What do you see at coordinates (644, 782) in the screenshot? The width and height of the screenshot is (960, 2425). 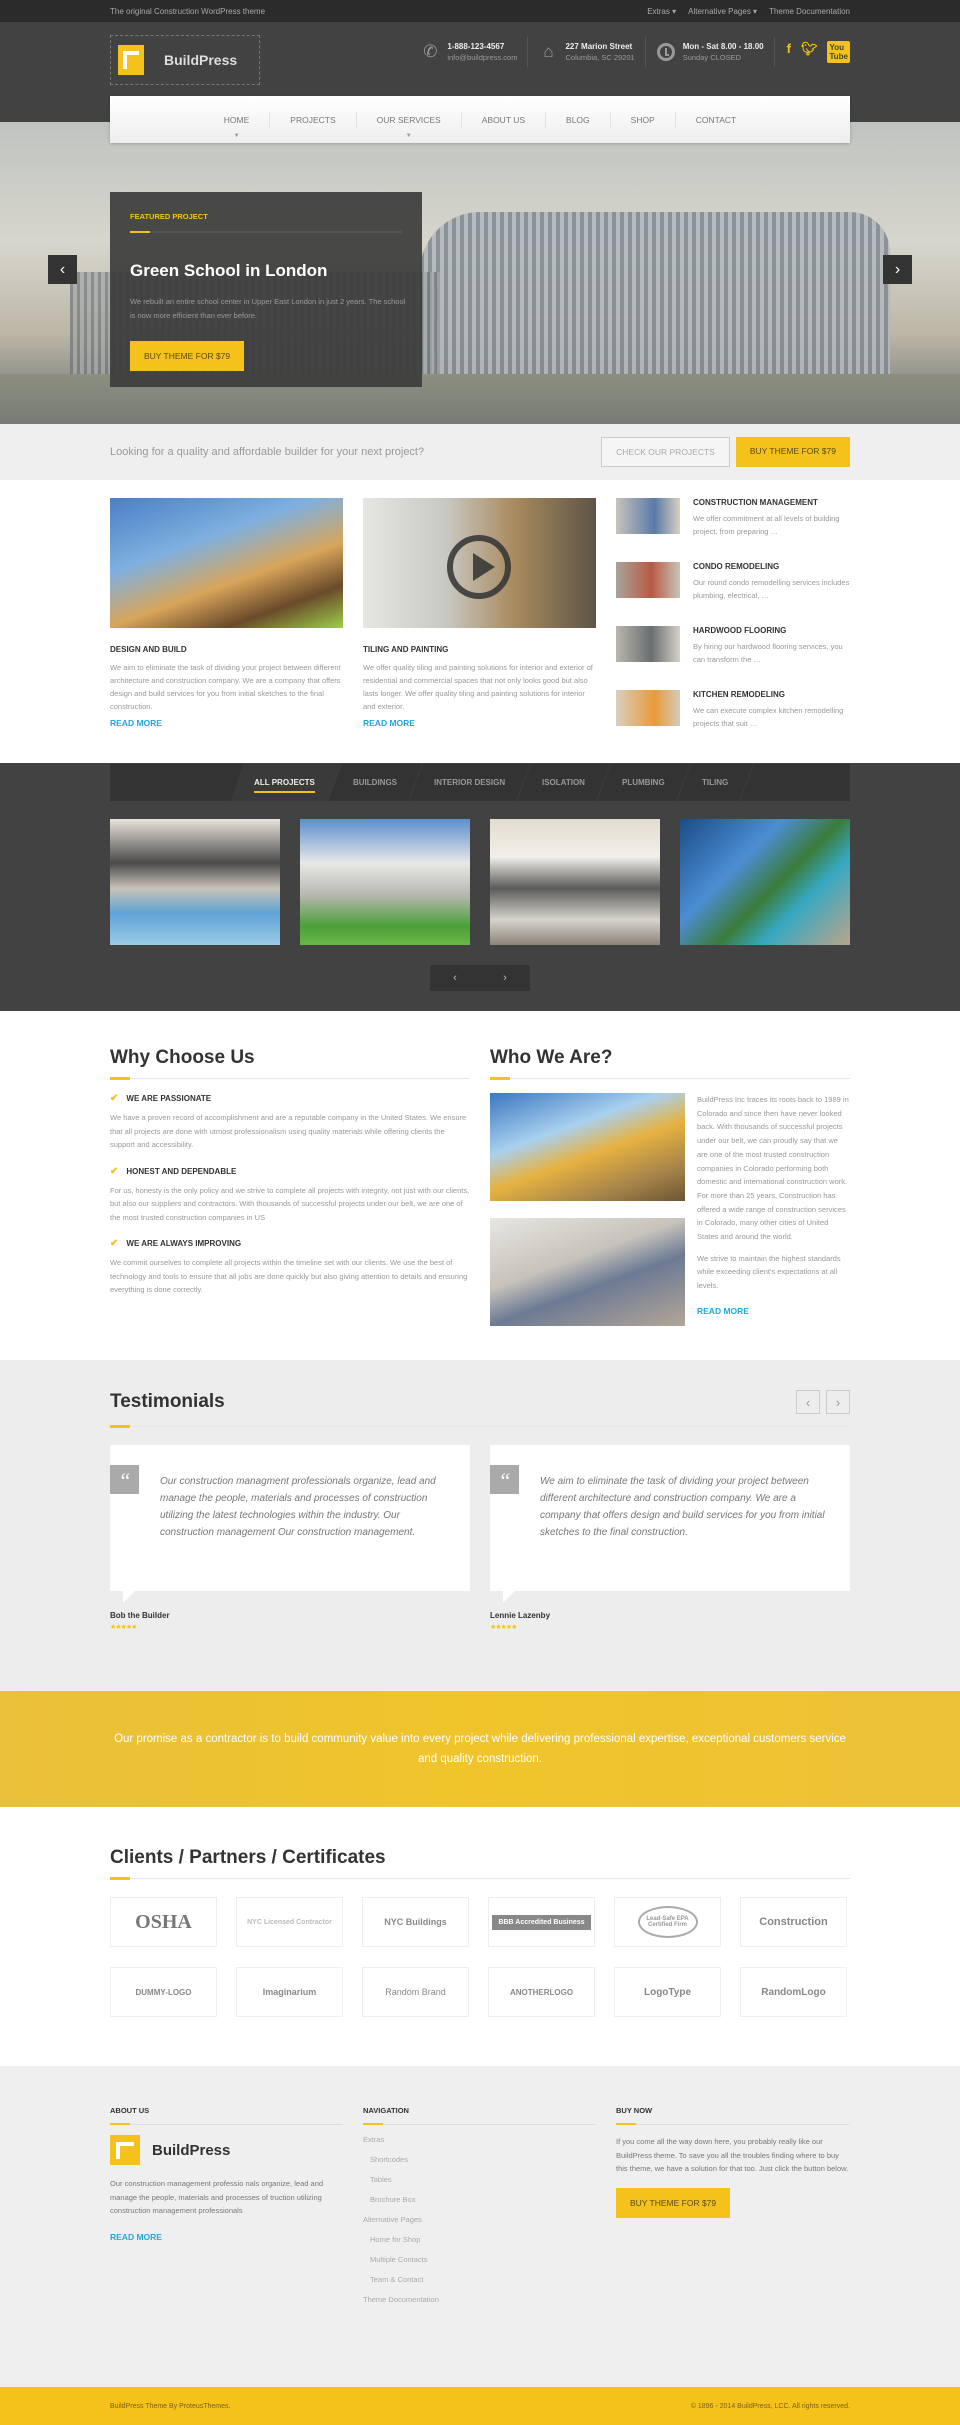 I see `tab-plumbing: PLUMBING` at bounding box center [644, 782].